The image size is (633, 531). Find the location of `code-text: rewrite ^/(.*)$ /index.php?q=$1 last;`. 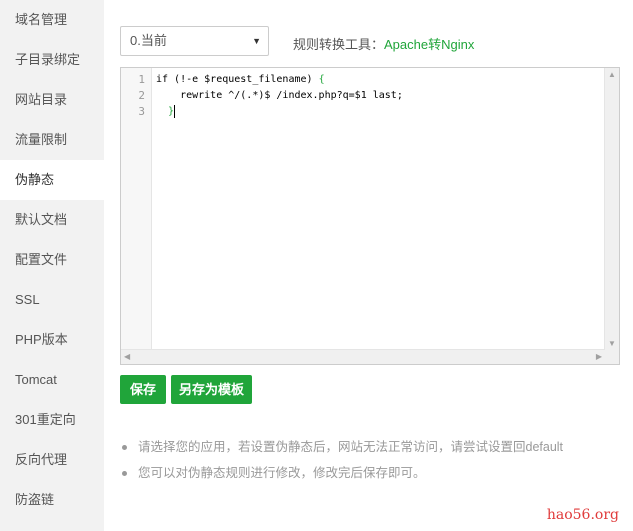

code-text: rewrite ^/(.*)$ /index.php?q=$1 last; is located at coordinates (279, 95).